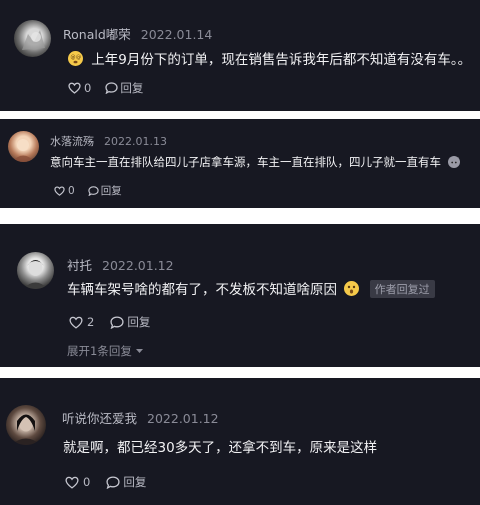 The height and width of the screenshot is (505, 480). I want to click on comment-text: 上年9月份下的订单，现在销售告诉我年后都不知道有没有车。。, so click(281, 60).